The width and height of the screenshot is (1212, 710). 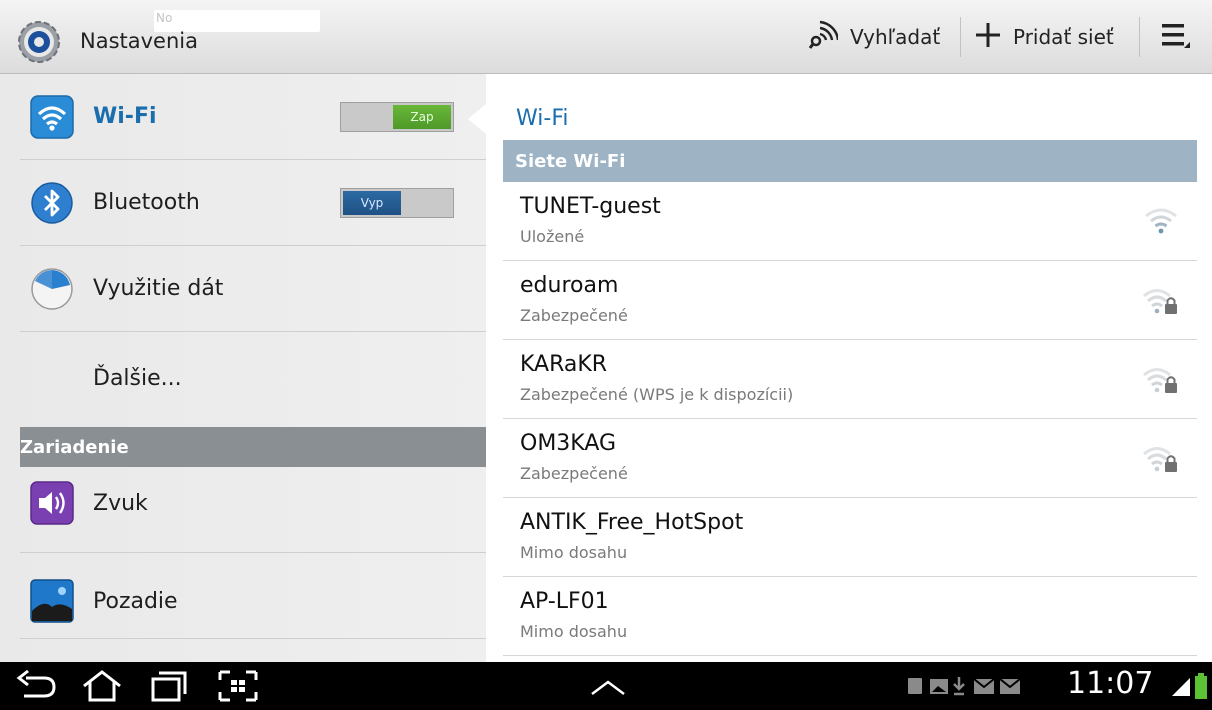 I want to click on network-ssid: TUNET-guest, so click(x=590, y=206).